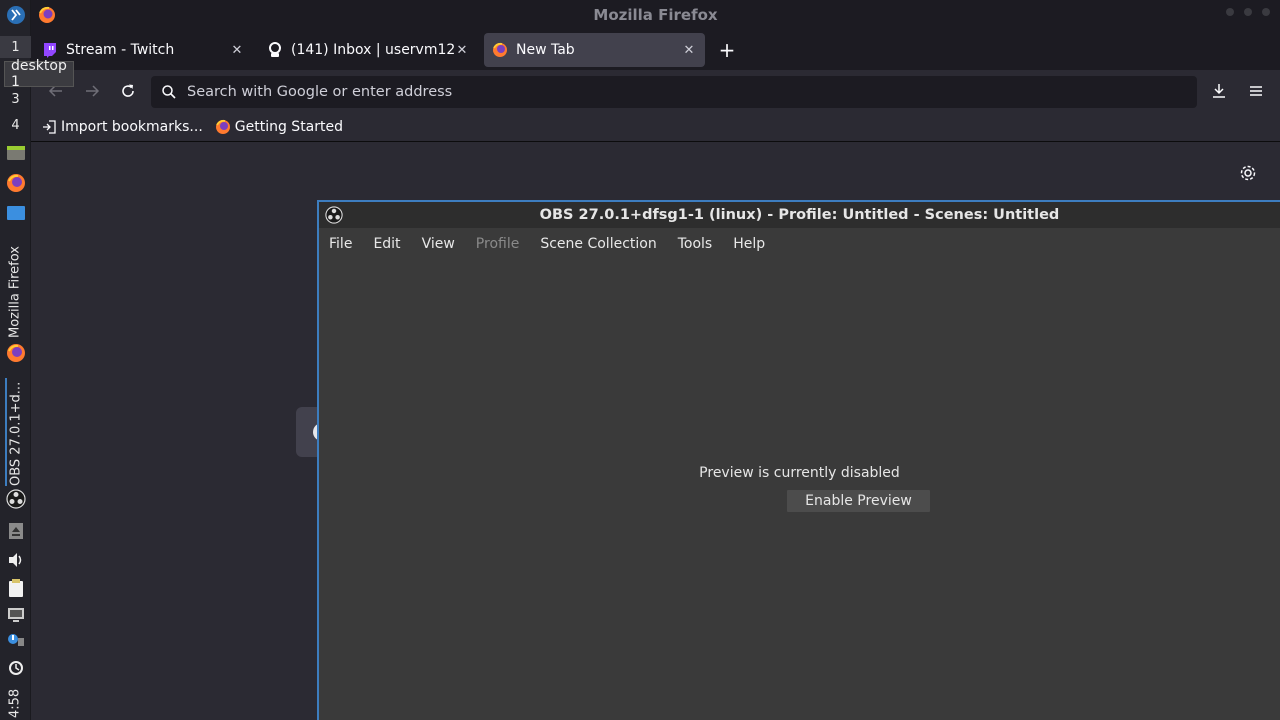 This screenshot has width=1280, height=720. What do you see at coordinates (655, 127) in the screenshot?
I see `bookmarks-toolbar: Import bookmarks... Getting Started` at bounding box center [655, 127].